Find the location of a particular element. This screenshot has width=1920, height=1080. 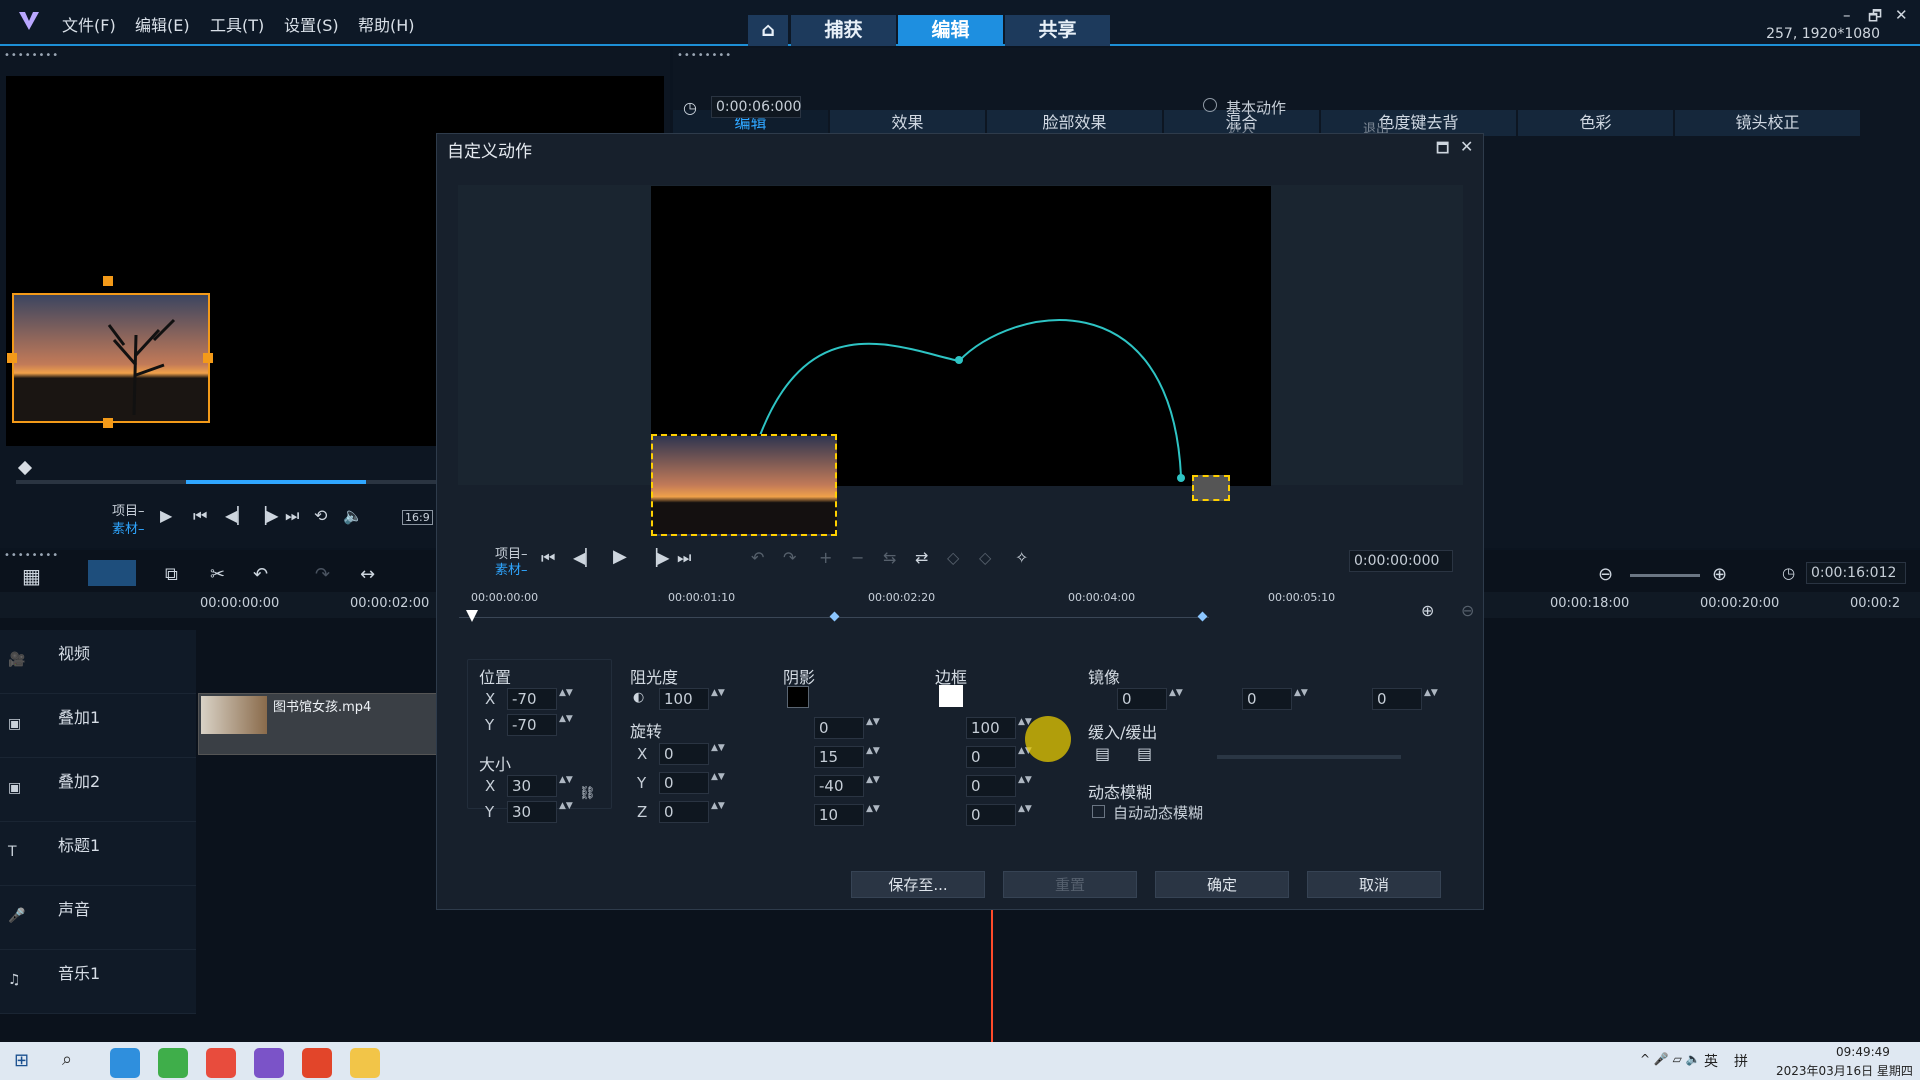

tab-share: 共享 is located at coordinates (1057, 30).